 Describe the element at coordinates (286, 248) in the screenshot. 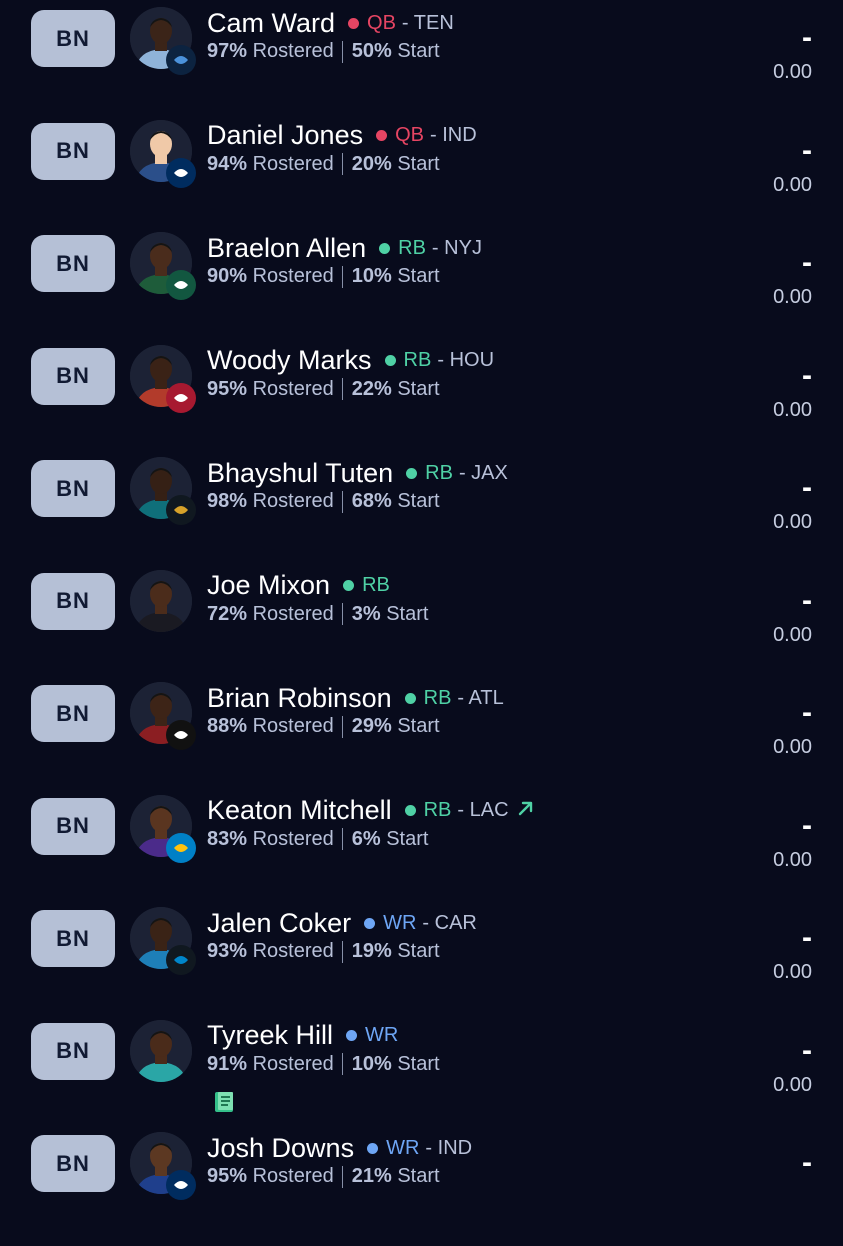

I see `player-name: Braelon Allen` at that location.